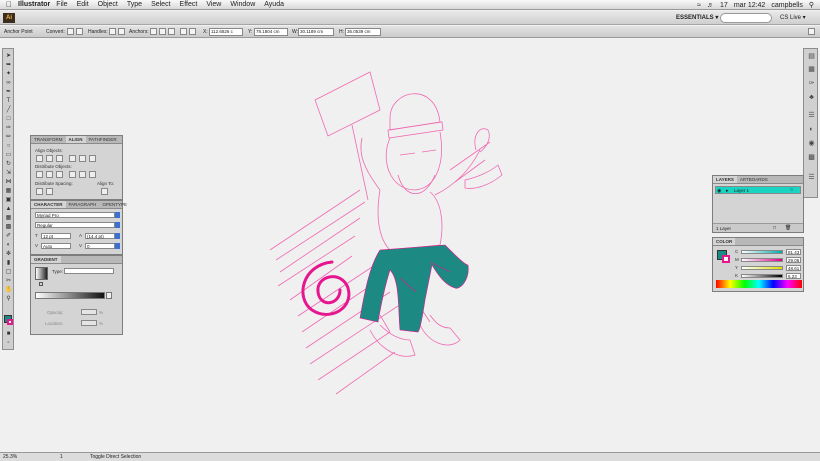 The image size is (820, 461). Describe the element at coordinates (72, 158) in the screenshot. I see `align-top-button` at that location.